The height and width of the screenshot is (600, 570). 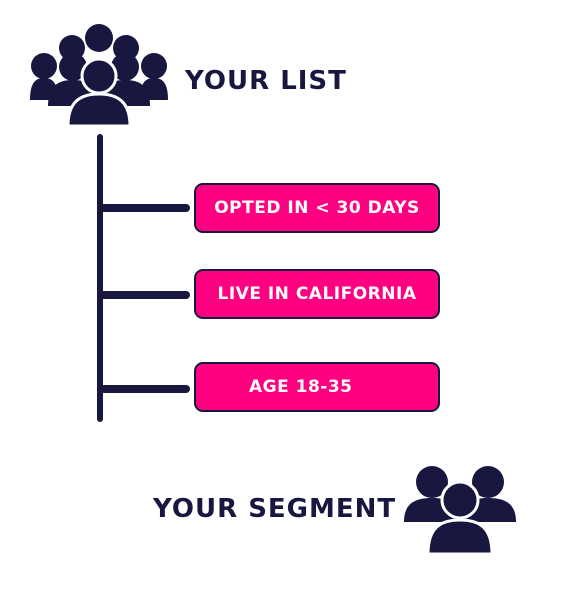 I want to click on filter-opted-in: OPTED IN < 30 DAYS, so click(x=317, y=208).